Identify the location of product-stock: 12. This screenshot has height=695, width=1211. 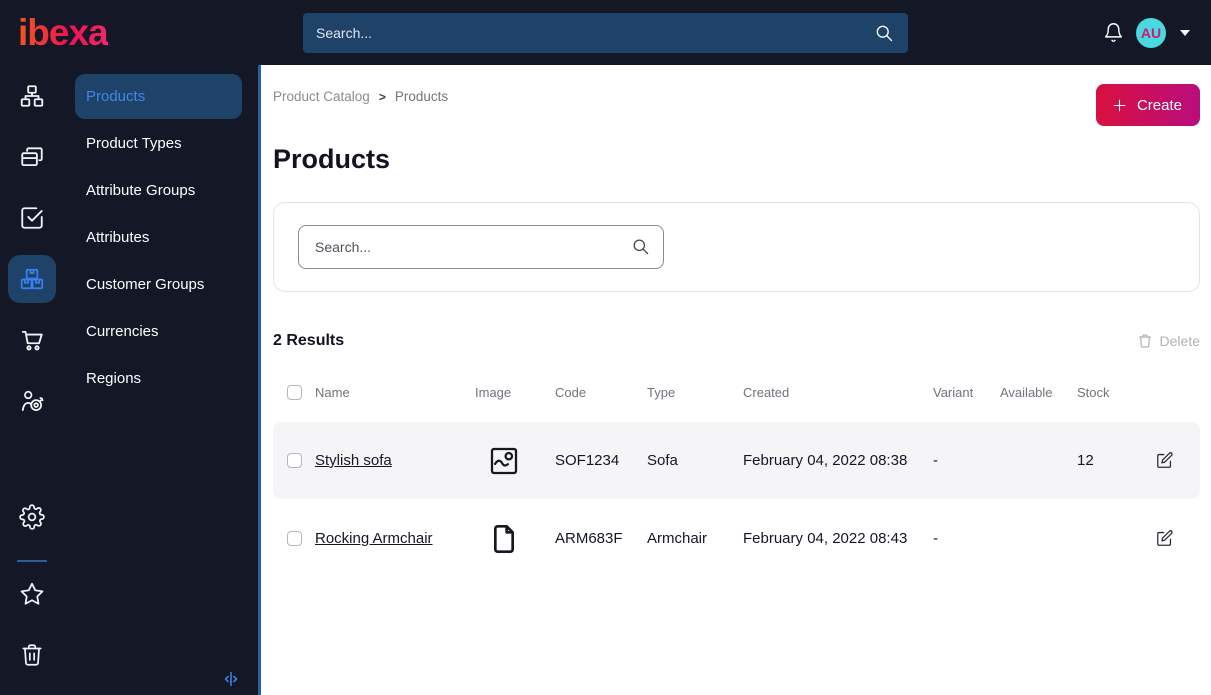
(1085, 460).